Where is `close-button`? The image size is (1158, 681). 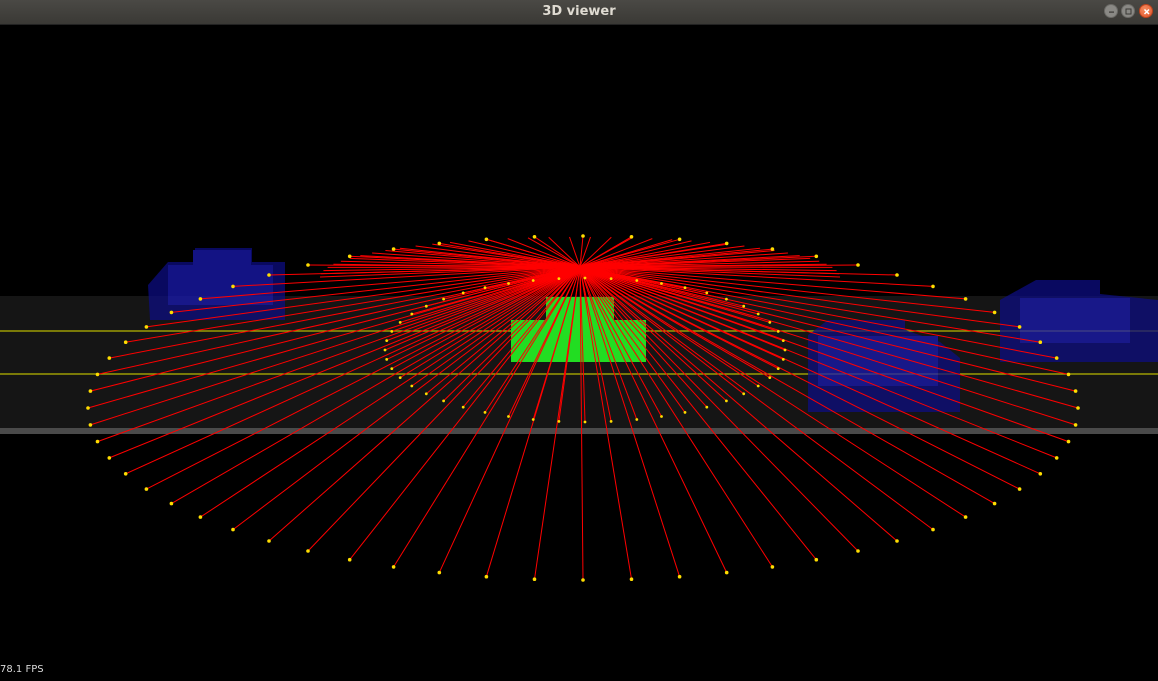 close-button is located at coordinates (1146, 11).